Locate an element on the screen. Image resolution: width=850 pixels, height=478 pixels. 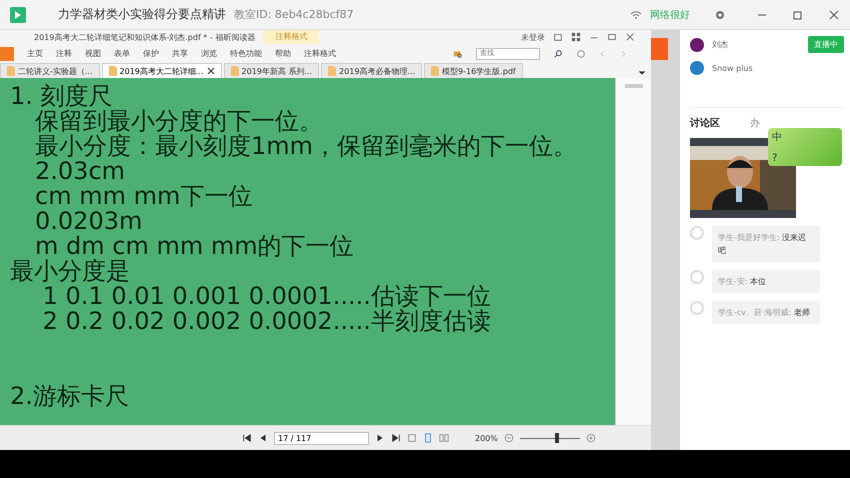
input-mode-label: 中 is located at coordinates (805, 137).